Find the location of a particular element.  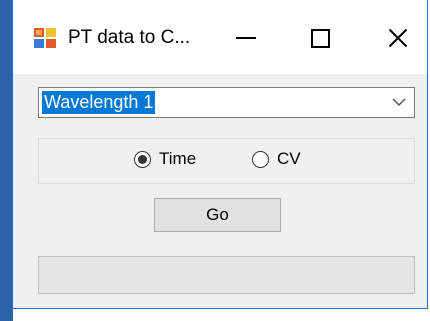

wavelength-combobox: Wavelength 1 is located at coordinates (226, 102).